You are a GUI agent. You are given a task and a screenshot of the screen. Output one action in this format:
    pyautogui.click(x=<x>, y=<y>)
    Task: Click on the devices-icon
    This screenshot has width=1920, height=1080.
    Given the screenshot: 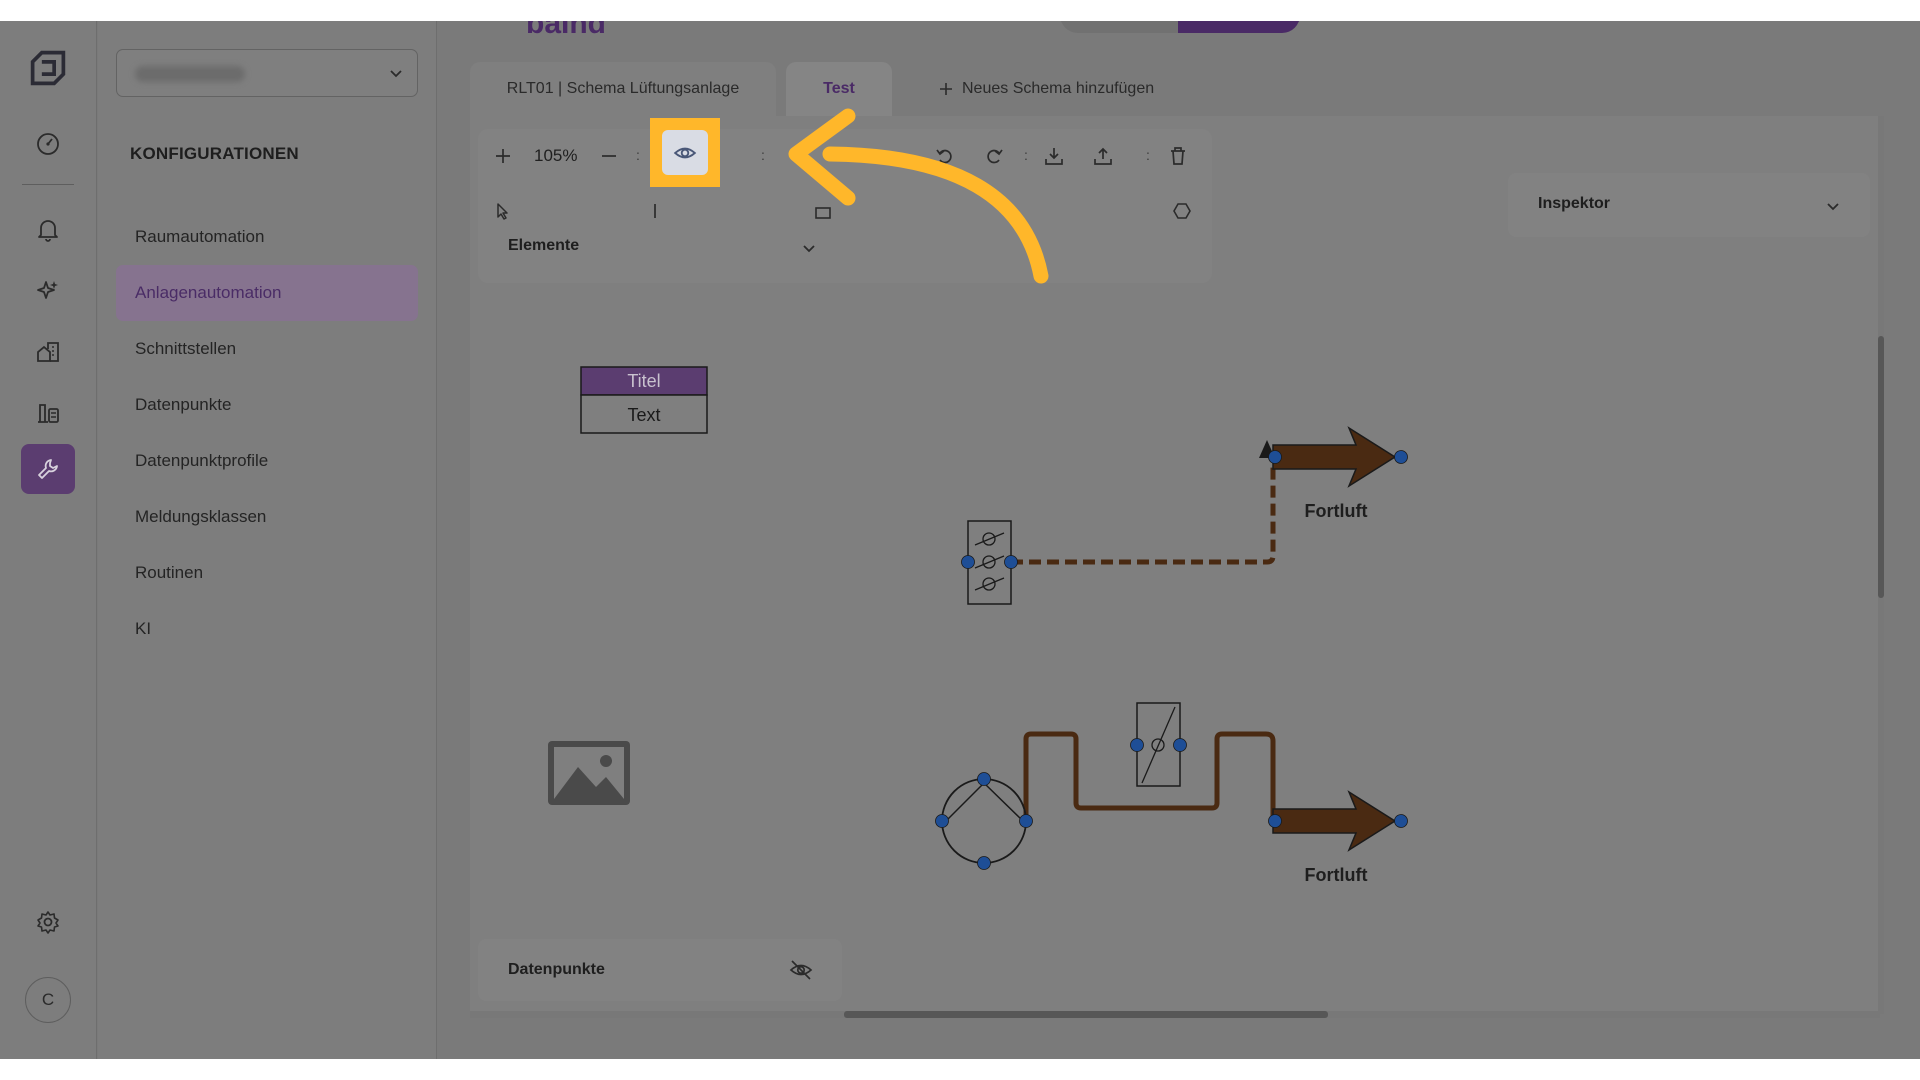 What is the action you would take?
    pyautogui.click(x=48, y=413)
    